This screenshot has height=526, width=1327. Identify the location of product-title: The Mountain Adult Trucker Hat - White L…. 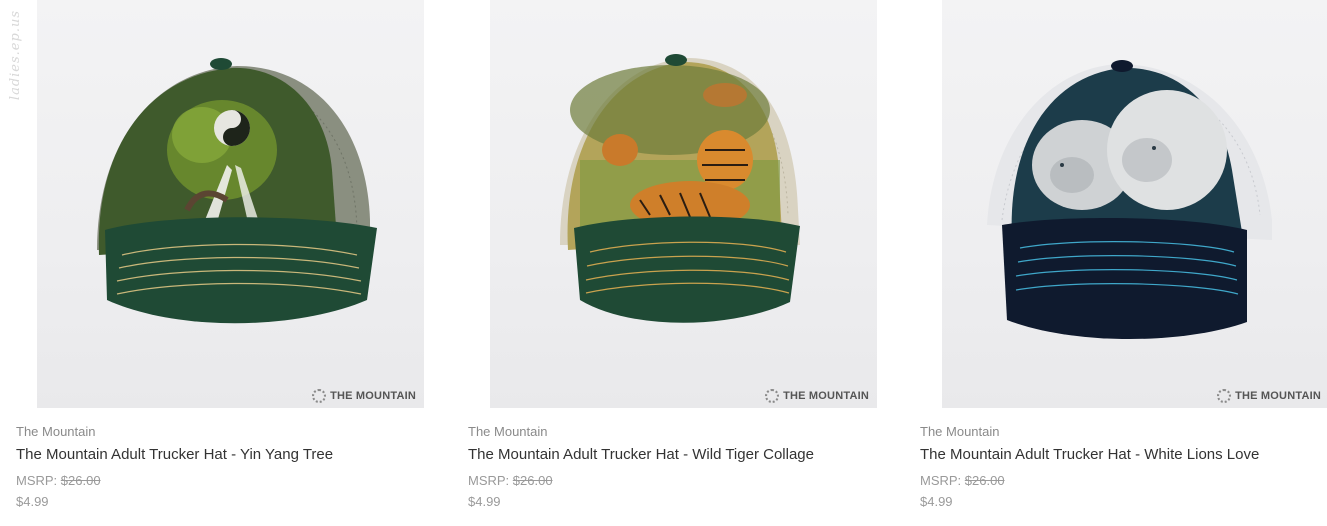
(1089, 454).